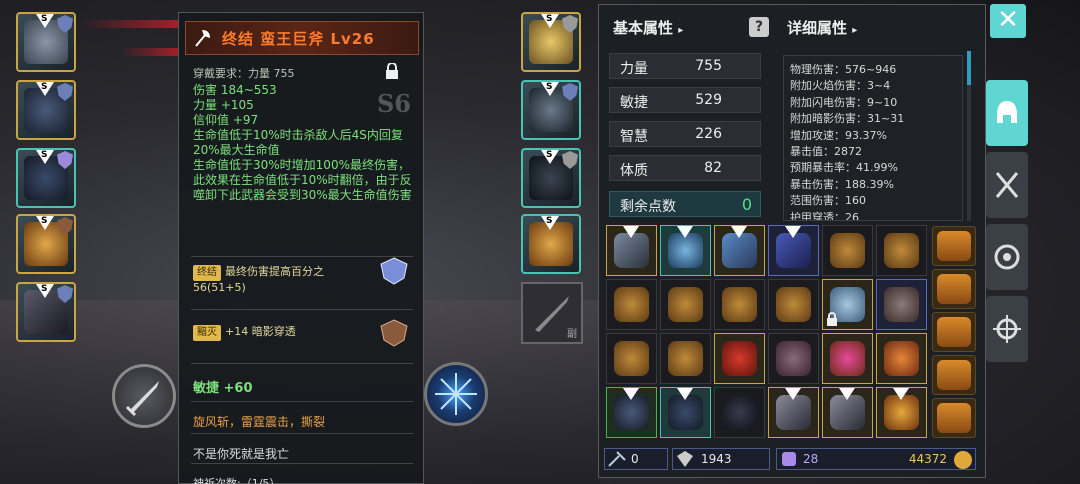  What do you see at coordinates (1007, 113) in the screenshot?
I see `tab-equipment` at bounding box center [1007, 113].